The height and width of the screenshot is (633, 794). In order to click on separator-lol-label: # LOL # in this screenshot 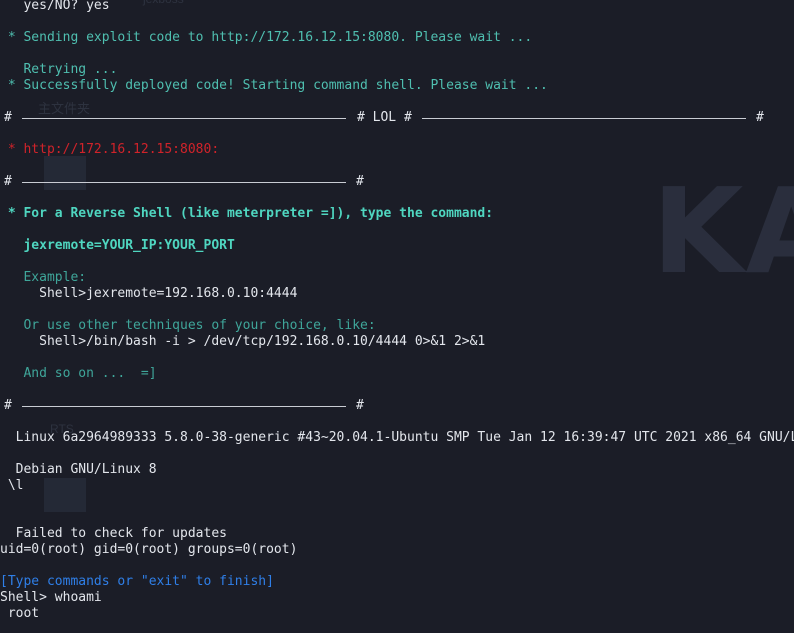, I will do `click(384, 117)`.